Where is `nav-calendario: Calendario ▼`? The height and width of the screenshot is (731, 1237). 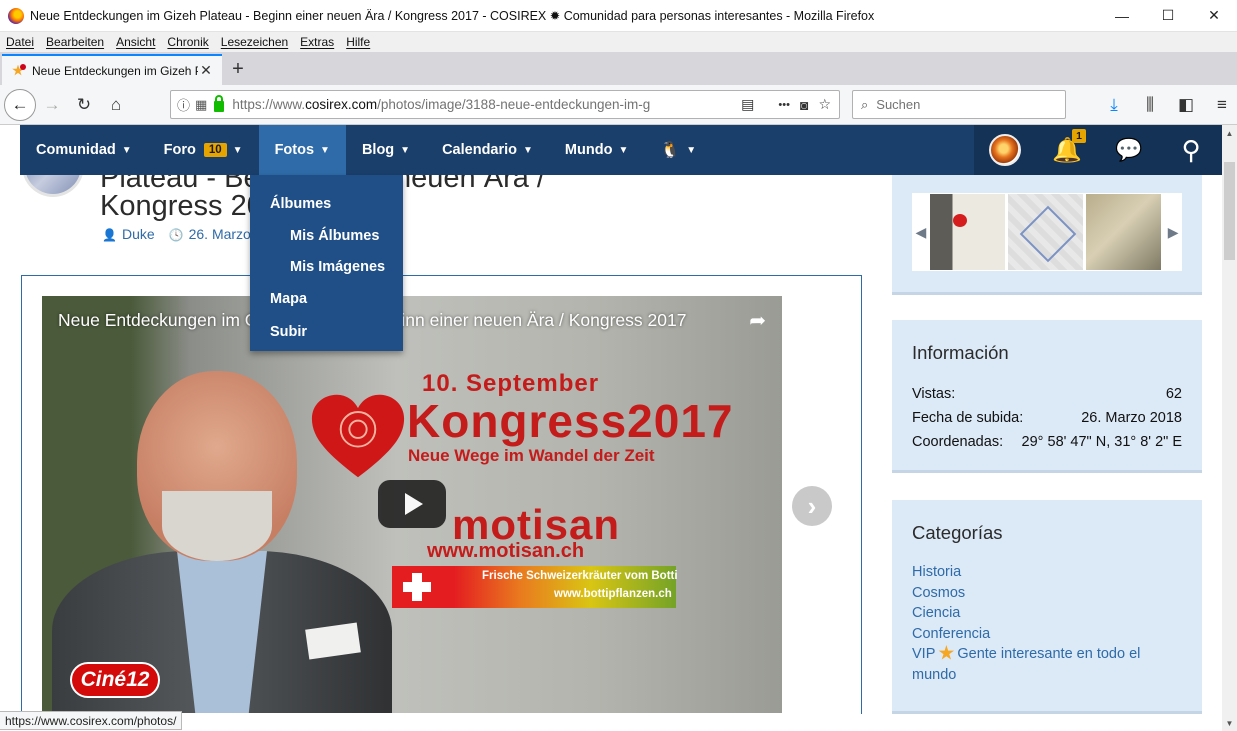 nav-calendario: Calendario ▼ is located at coordinates (487, 150).